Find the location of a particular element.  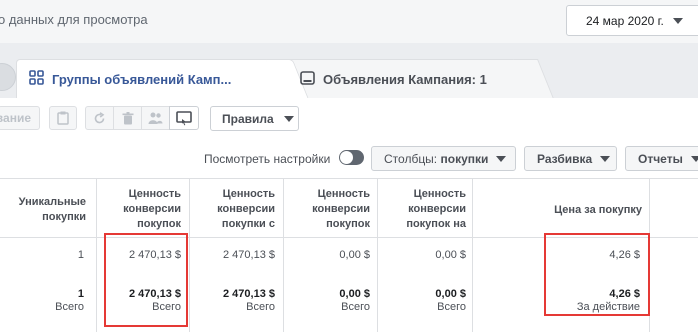

highlight-box-conversion-value is located at coordinates (146, 280).